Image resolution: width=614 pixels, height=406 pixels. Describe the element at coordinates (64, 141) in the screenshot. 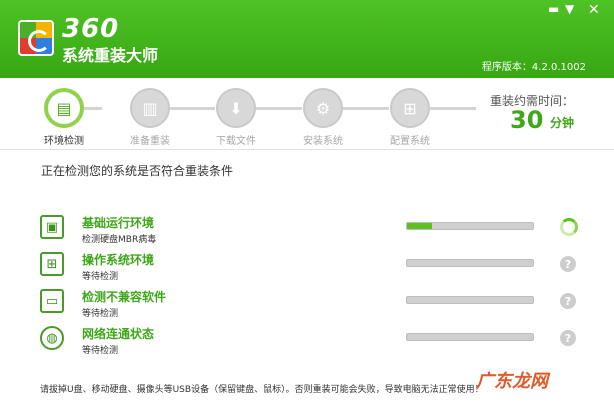

I see `step-label-environment: 环境检测` at that location.